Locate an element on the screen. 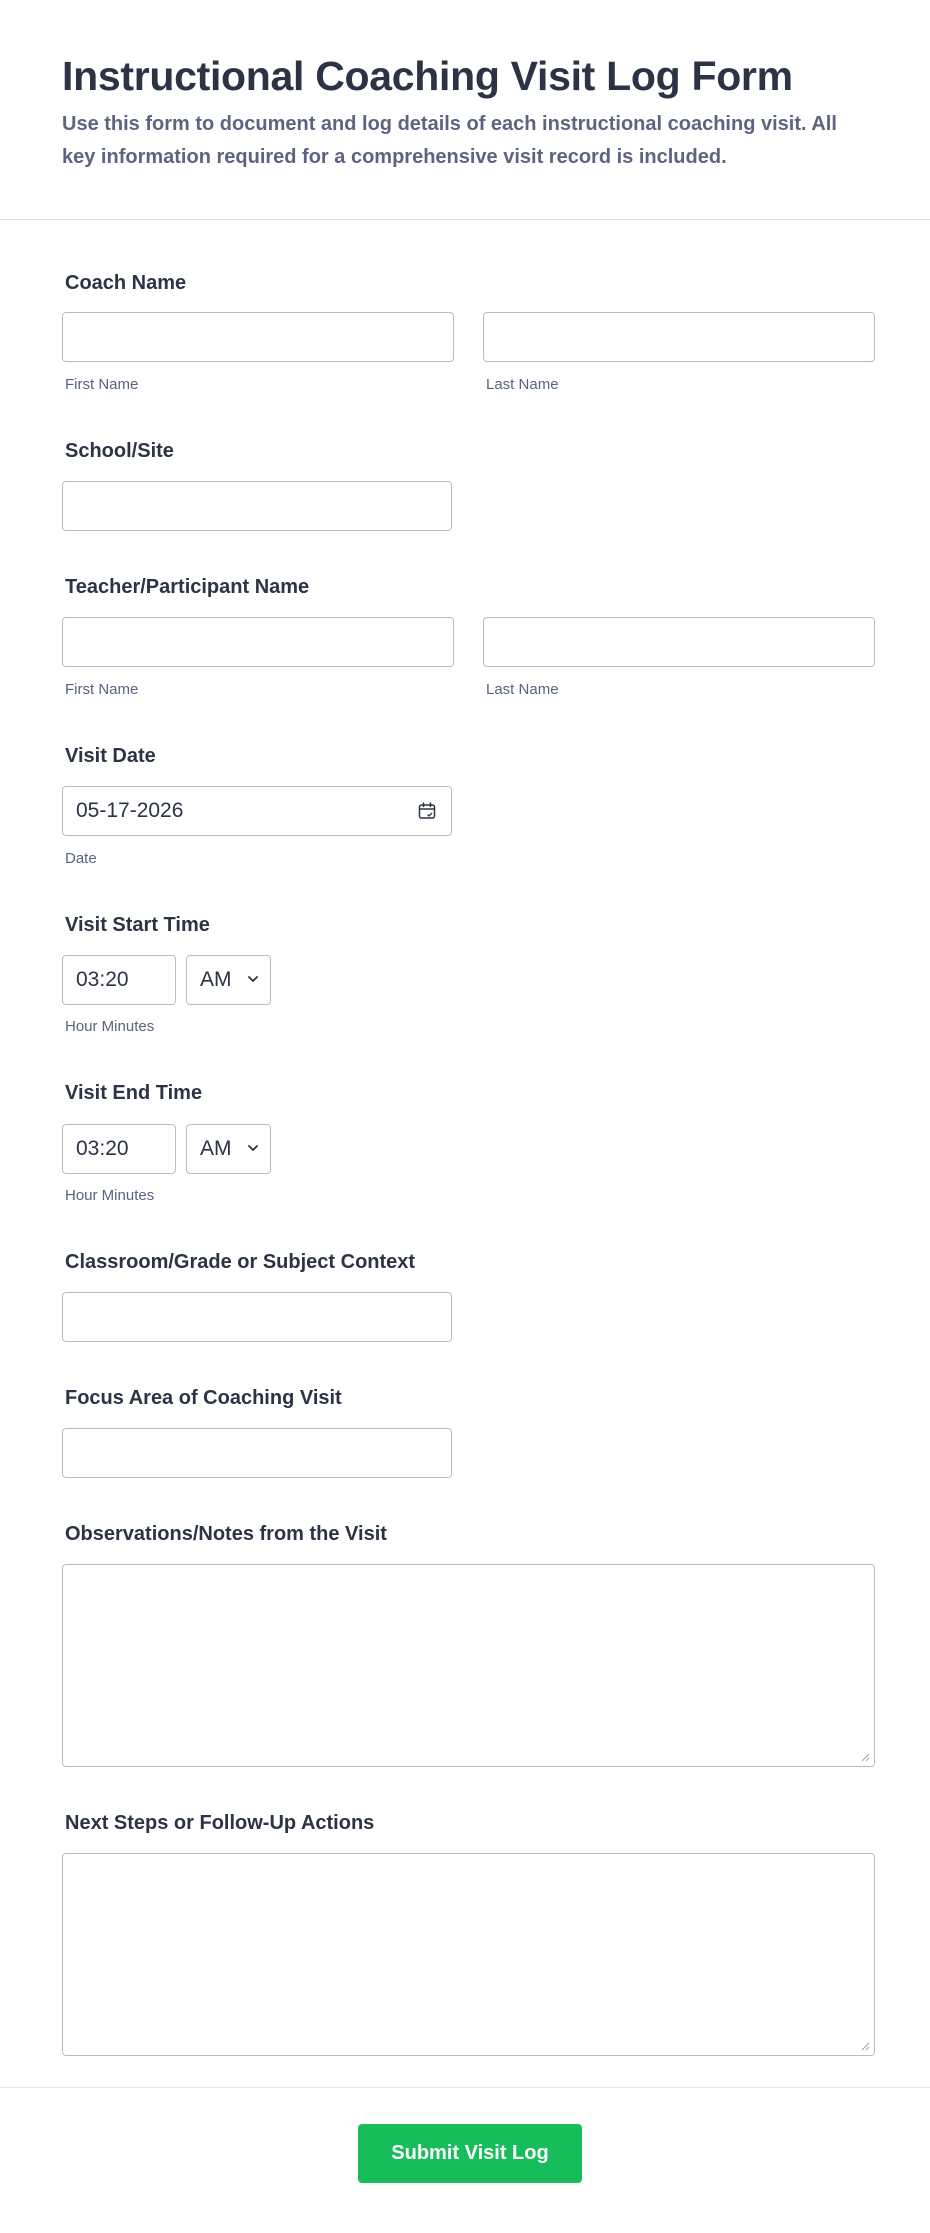 The image size is (930, 2233). coach-name-label: Coach Name is located at coordinates (126, 283).